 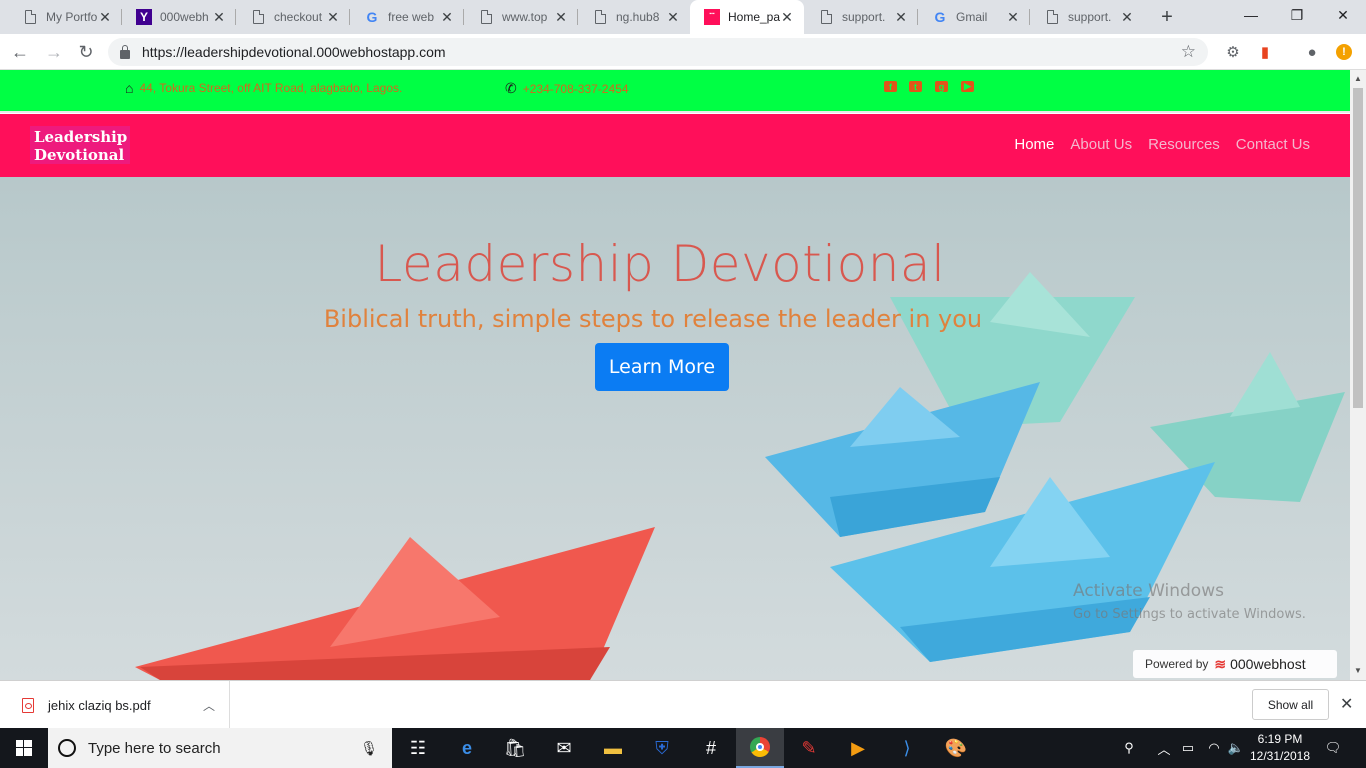 I want to click on chrome-icon, so click(x=760, y=748).